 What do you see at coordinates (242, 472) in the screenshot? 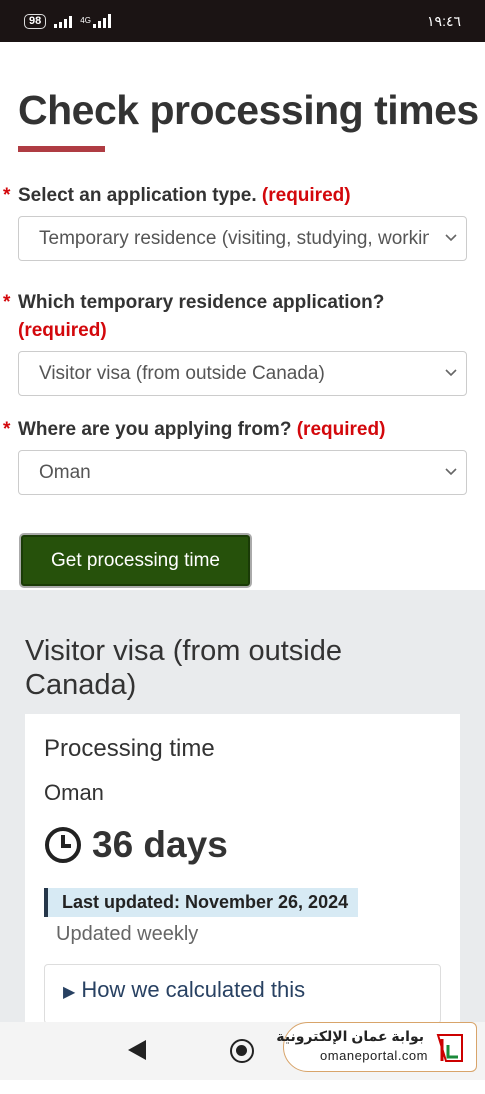
I see `country-select: Oman` at bounding box center [242, 472].